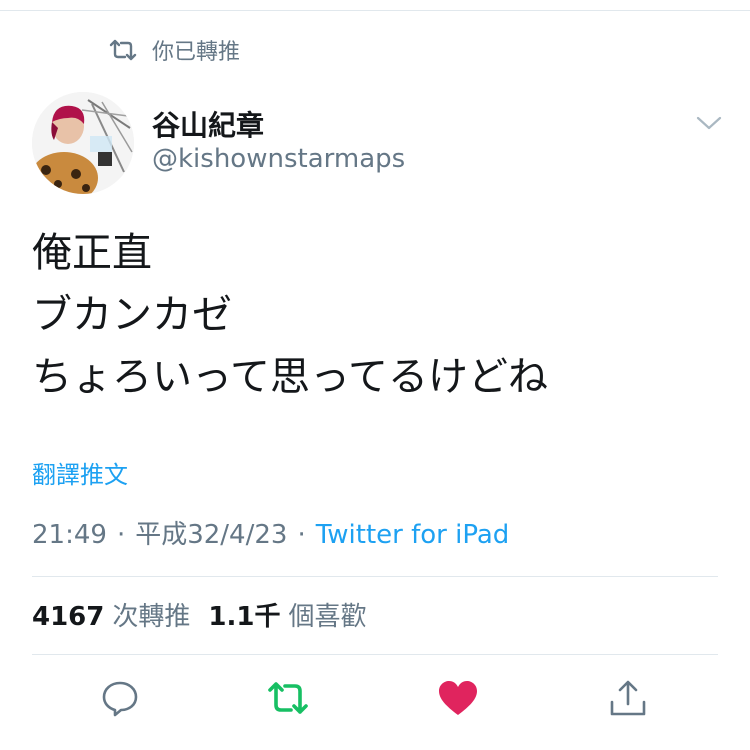 The width and height of the screenshot is (750, 750). What do you see at coordinates (413, 535) in the screenshot?
I see `tweet-source-link: Twitter for iPad` at bounding box center [413, 535].